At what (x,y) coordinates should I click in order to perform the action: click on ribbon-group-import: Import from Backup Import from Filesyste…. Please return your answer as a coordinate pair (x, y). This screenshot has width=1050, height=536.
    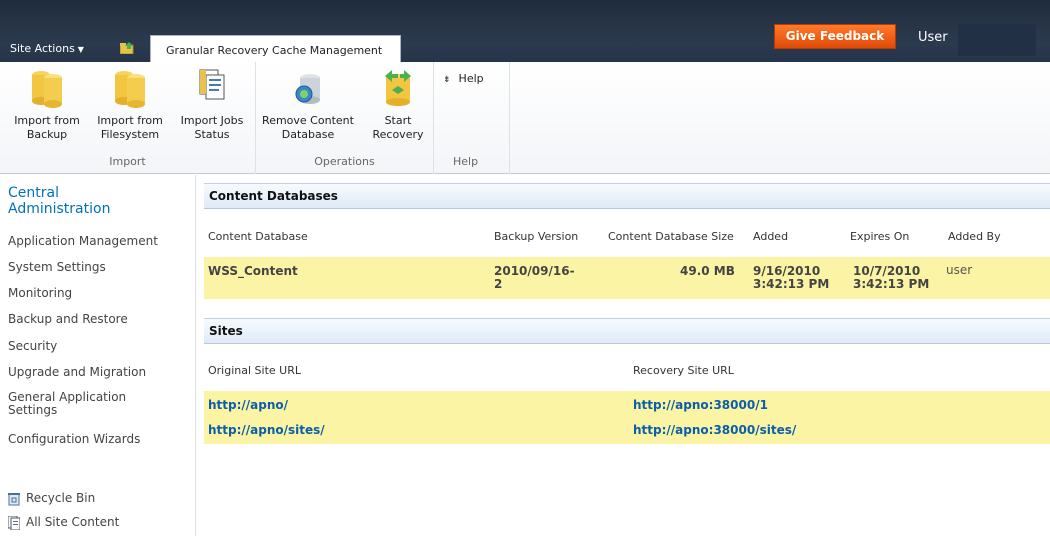
    Looking at the image, I should click on (128, 118).